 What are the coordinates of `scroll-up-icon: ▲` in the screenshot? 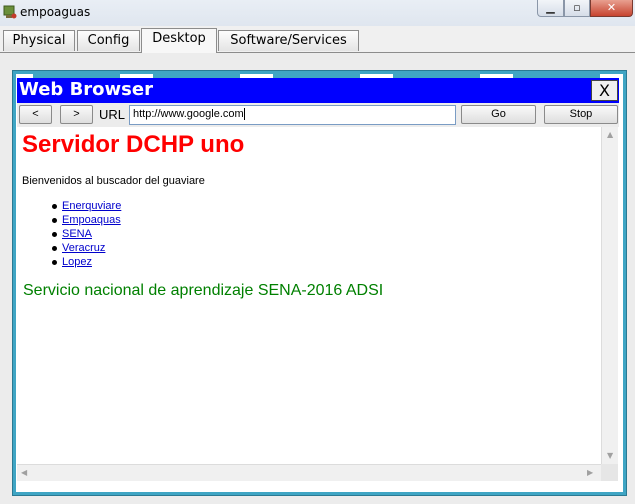 It's located at (610, 134).